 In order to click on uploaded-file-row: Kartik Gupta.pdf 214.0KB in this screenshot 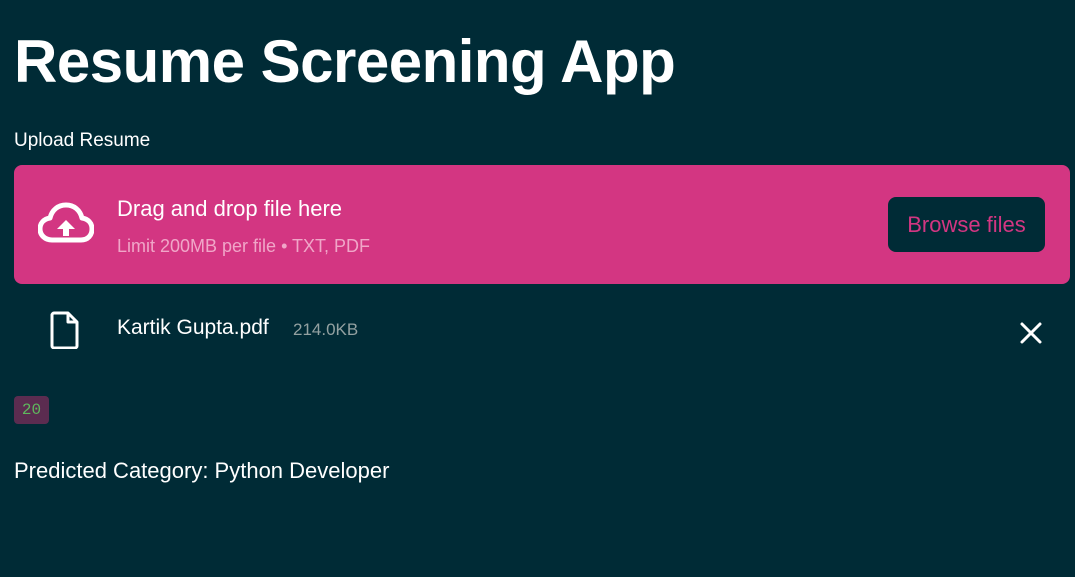, I will do `click(542, 331)`.